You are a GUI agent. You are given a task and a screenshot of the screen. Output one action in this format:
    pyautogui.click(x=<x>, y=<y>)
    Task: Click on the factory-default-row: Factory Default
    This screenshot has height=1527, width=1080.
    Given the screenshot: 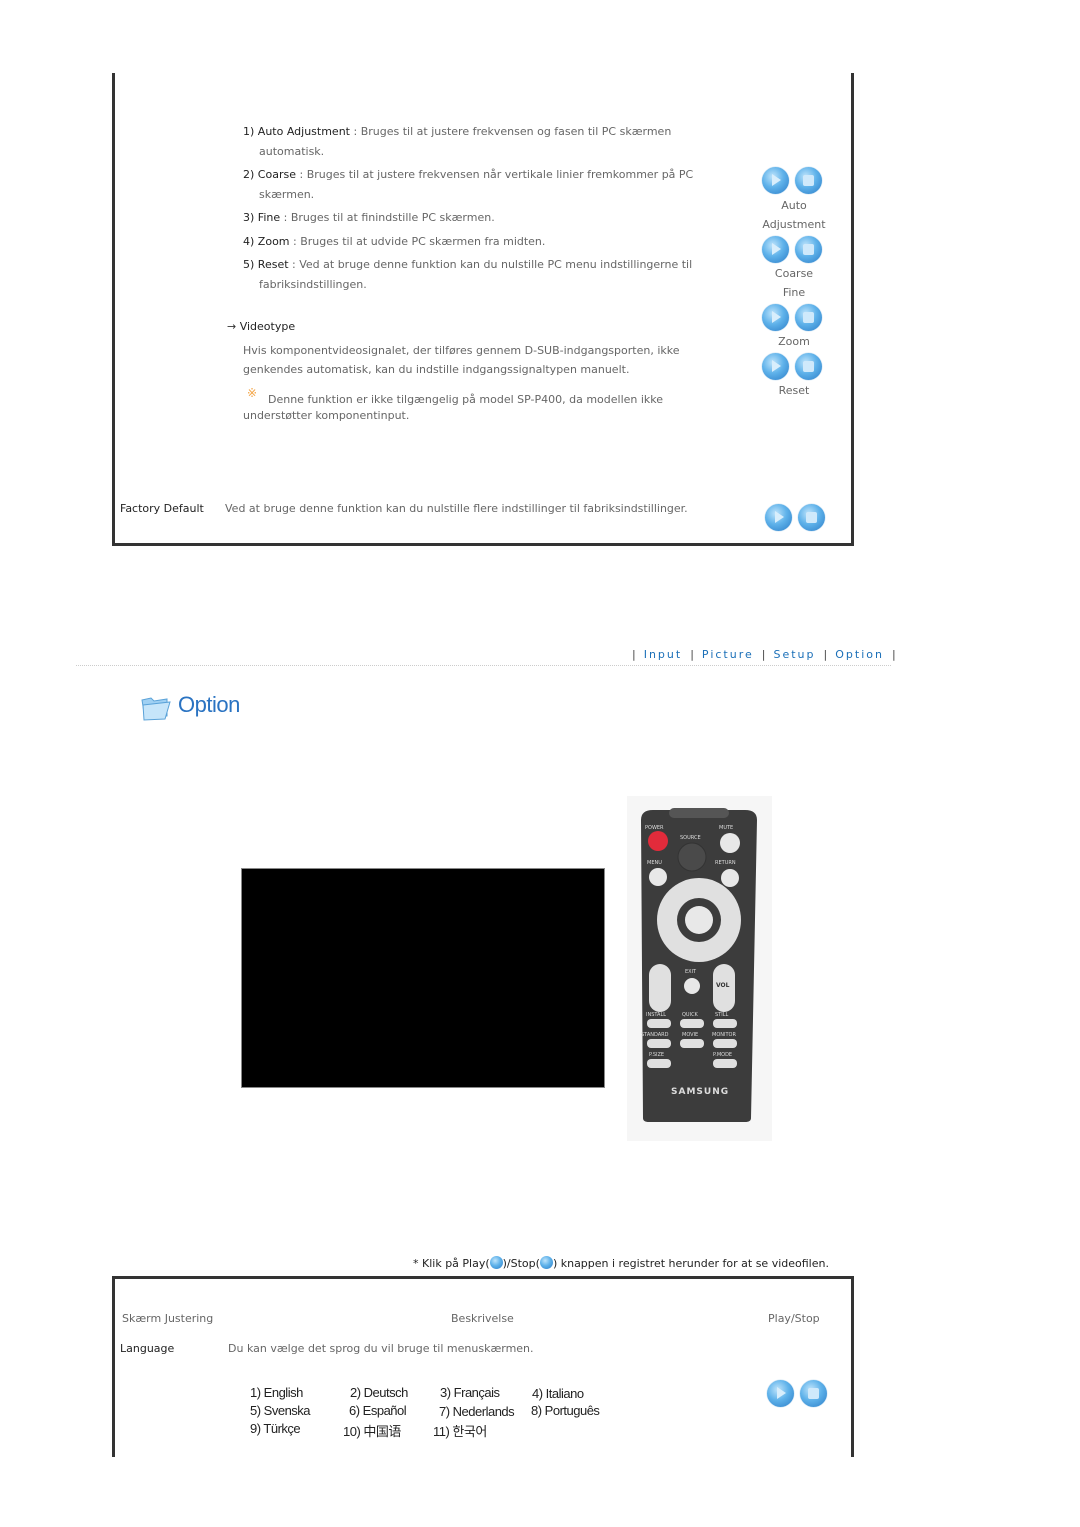 What is the action you would take?
    pyautogui.click(x=162, y=509)
    